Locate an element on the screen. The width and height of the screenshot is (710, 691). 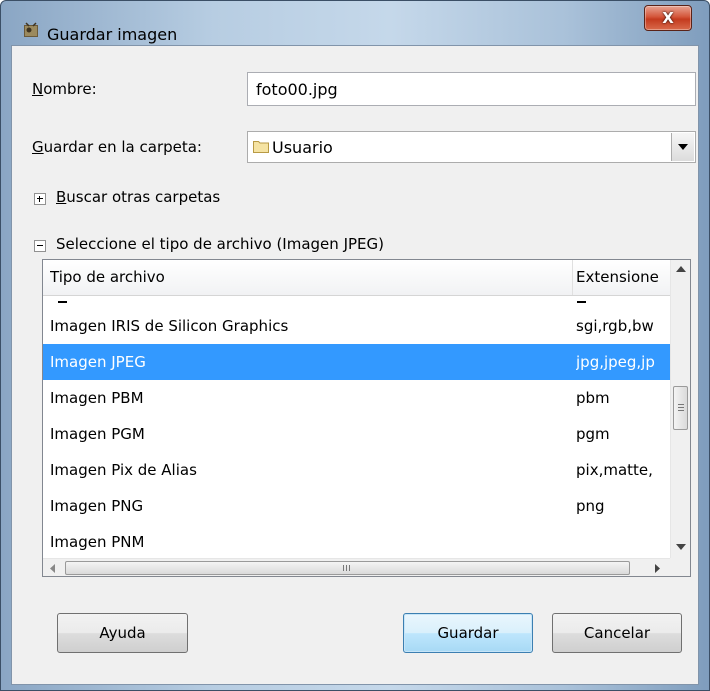
cancel-button-label: Cancelar is located at coordinates (617, 633).